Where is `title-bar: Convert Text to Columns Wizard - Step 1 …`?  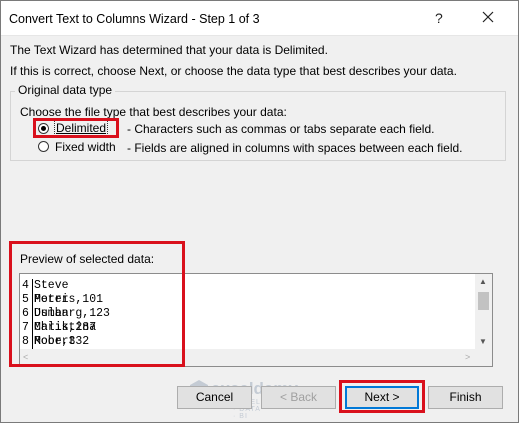 title-bar: Convert Text to Columns Wizard - Step 1 … is located at coordinates (259, 18).